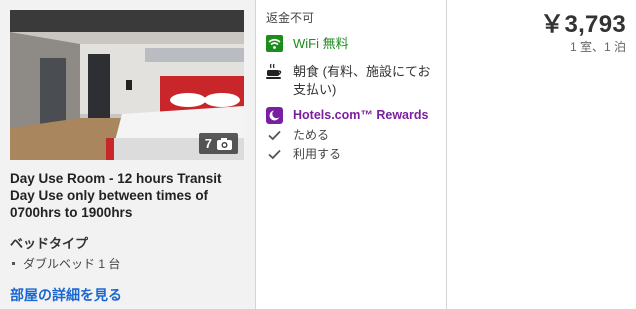 This screenshot has height=309, width=636. I want to click on photo-gallery-button: 7, so click(218, 143).